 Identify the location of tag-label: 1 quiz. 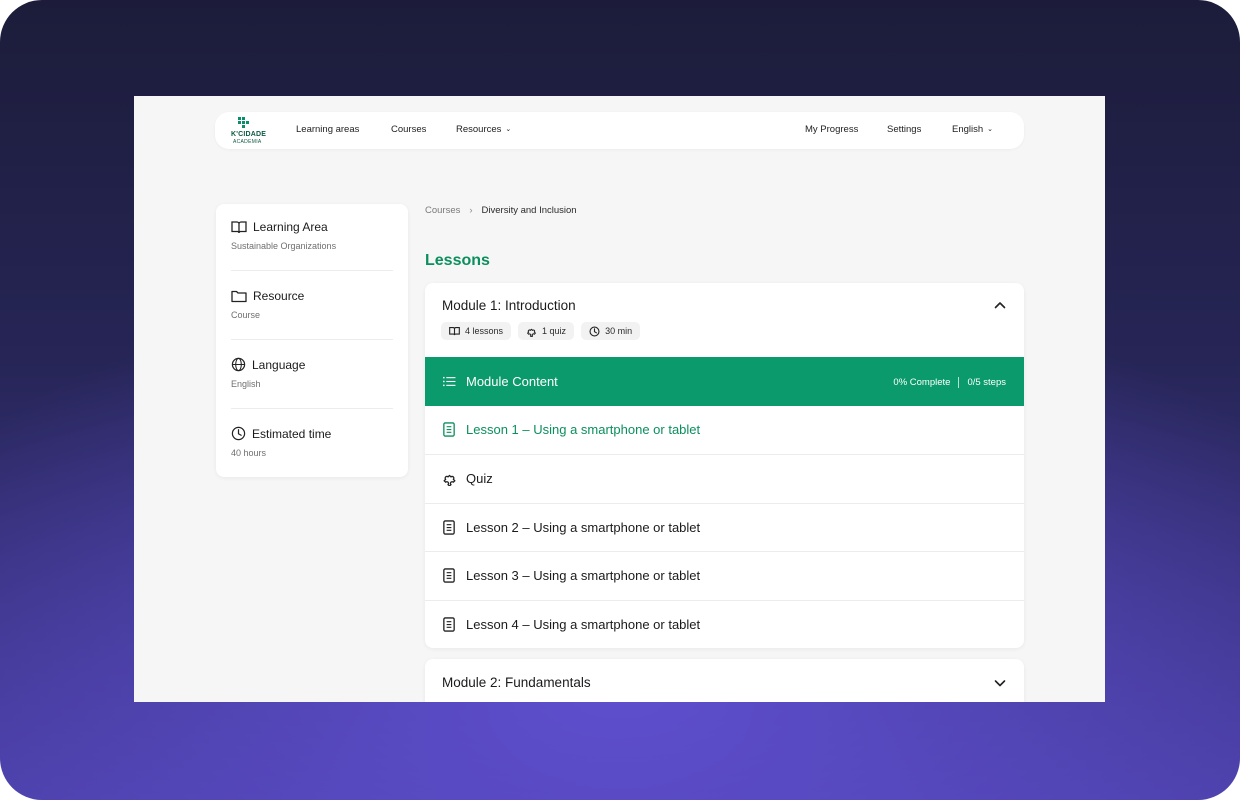
(554, 331).